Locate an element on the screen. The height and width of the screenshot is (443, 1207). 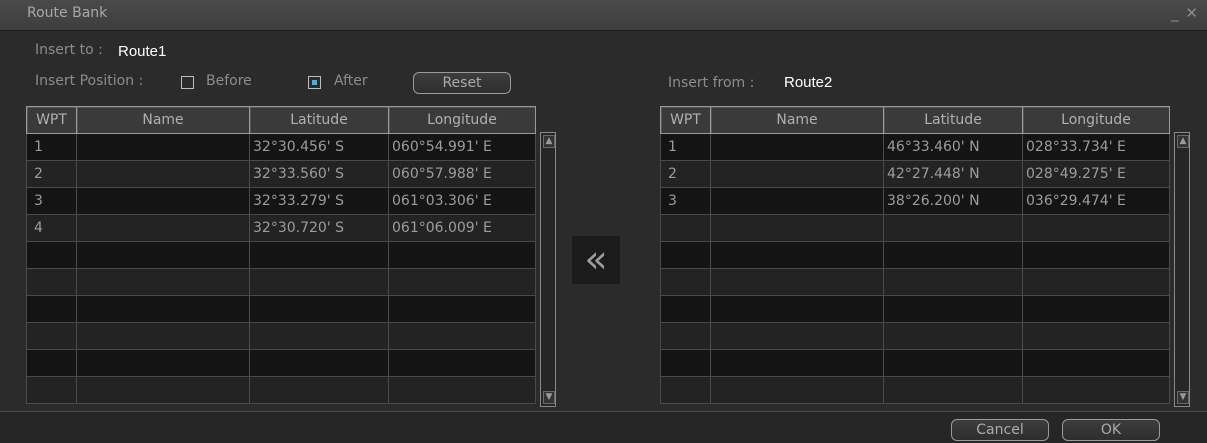
longitude-cell: 028°49.275' E is located at coordinates (1096, 174).